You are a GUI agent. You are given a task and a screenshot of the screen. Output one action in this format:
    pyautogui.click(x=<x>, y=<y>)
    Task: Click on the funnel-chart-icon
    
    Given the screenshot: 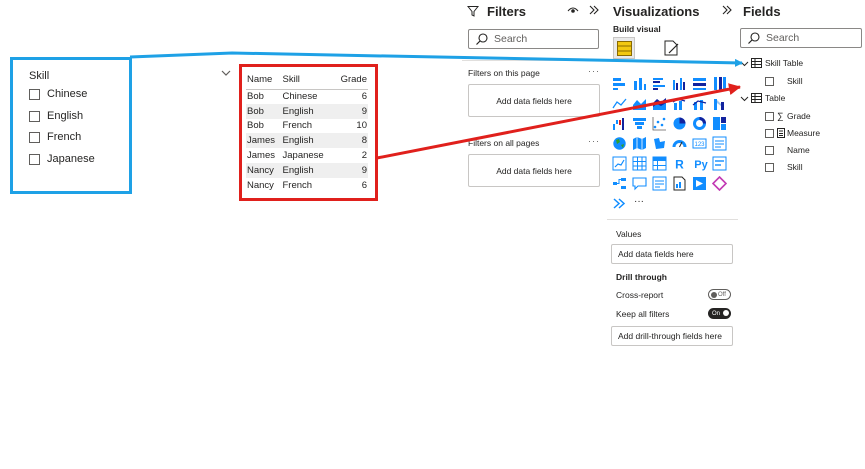 What is the action you would take?
    pyautogui.click(x=639, y=123)
    